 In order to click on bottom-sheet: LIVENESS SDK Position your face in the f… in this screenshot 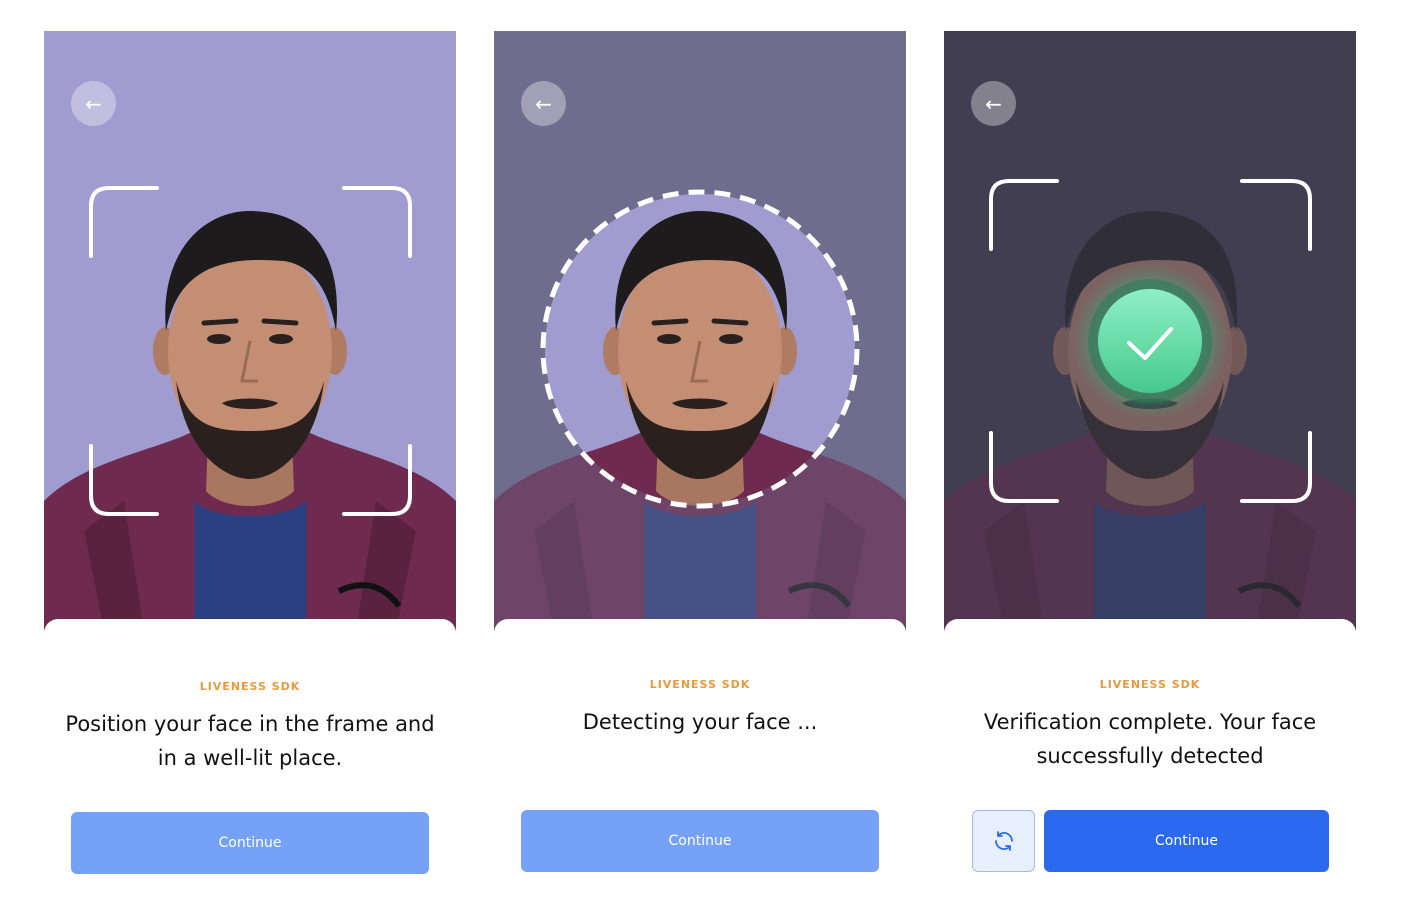, I will do `click(250, 760)`.